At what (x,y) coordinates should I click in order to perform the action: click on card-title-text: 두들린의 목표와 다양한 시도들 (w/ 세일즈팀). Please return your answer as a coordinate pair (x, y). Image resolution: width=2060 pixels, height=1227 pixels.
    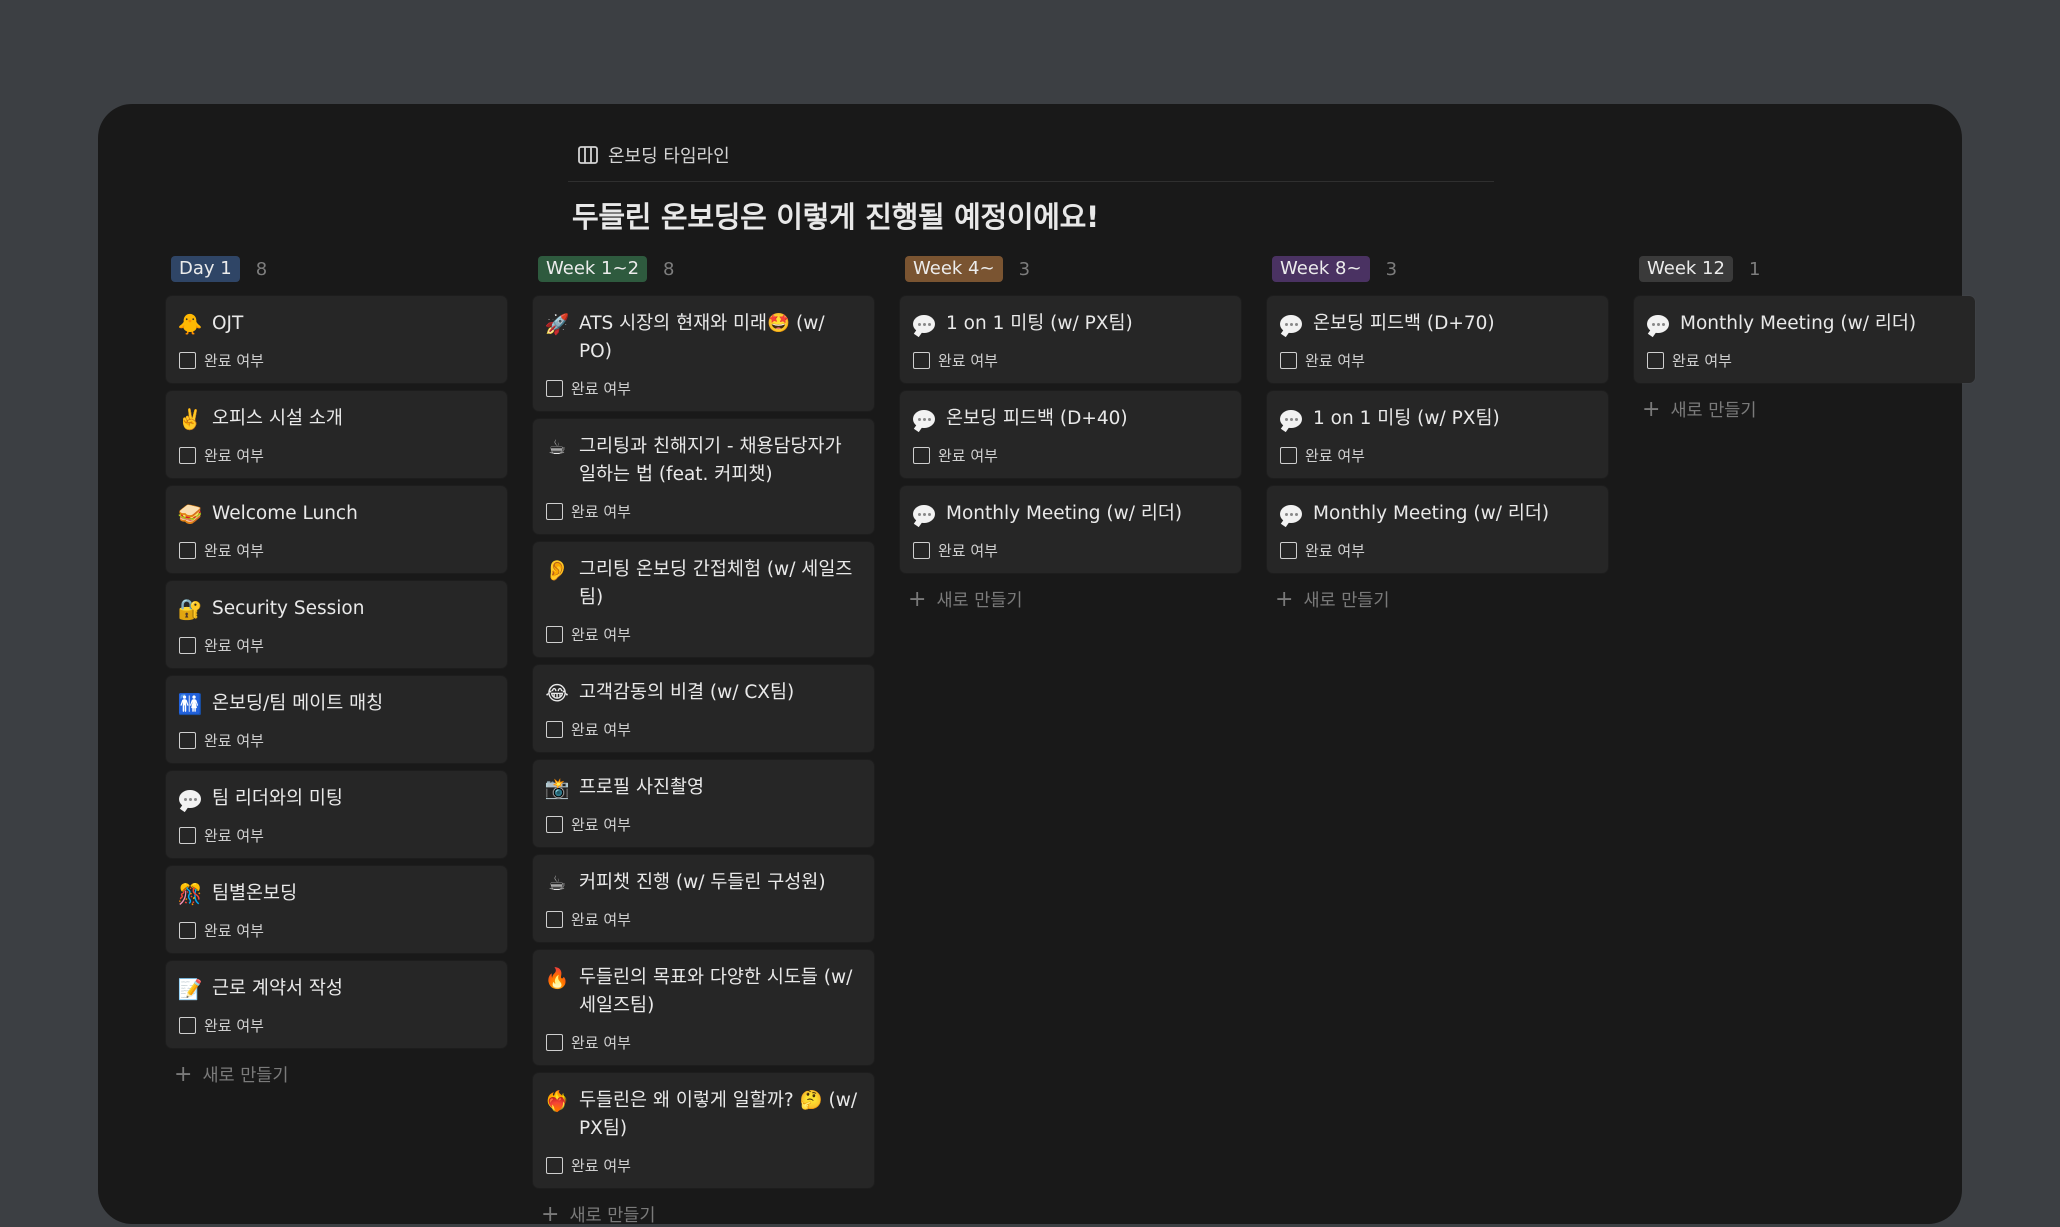
    Looking at the image, I should click on (716, 991).